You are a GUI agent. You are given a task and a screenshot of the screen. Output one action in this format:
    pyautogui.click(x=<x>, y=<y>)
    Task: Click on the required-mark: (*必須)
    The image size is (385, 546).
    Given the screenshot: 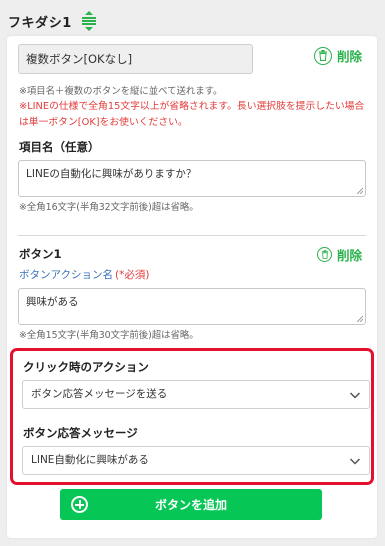 What is the action you would take?
    pyautogui.click(x=132, y=275)
    